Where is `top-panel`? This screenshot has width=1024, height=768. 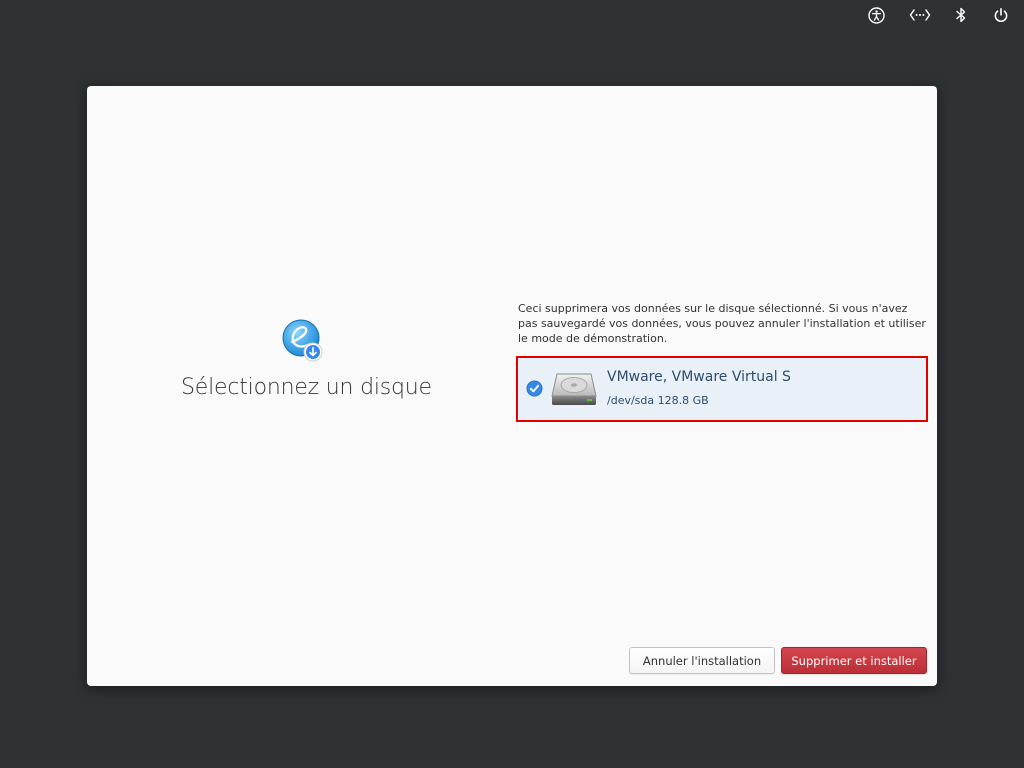 top-panel is located at coordinates (512, 15).